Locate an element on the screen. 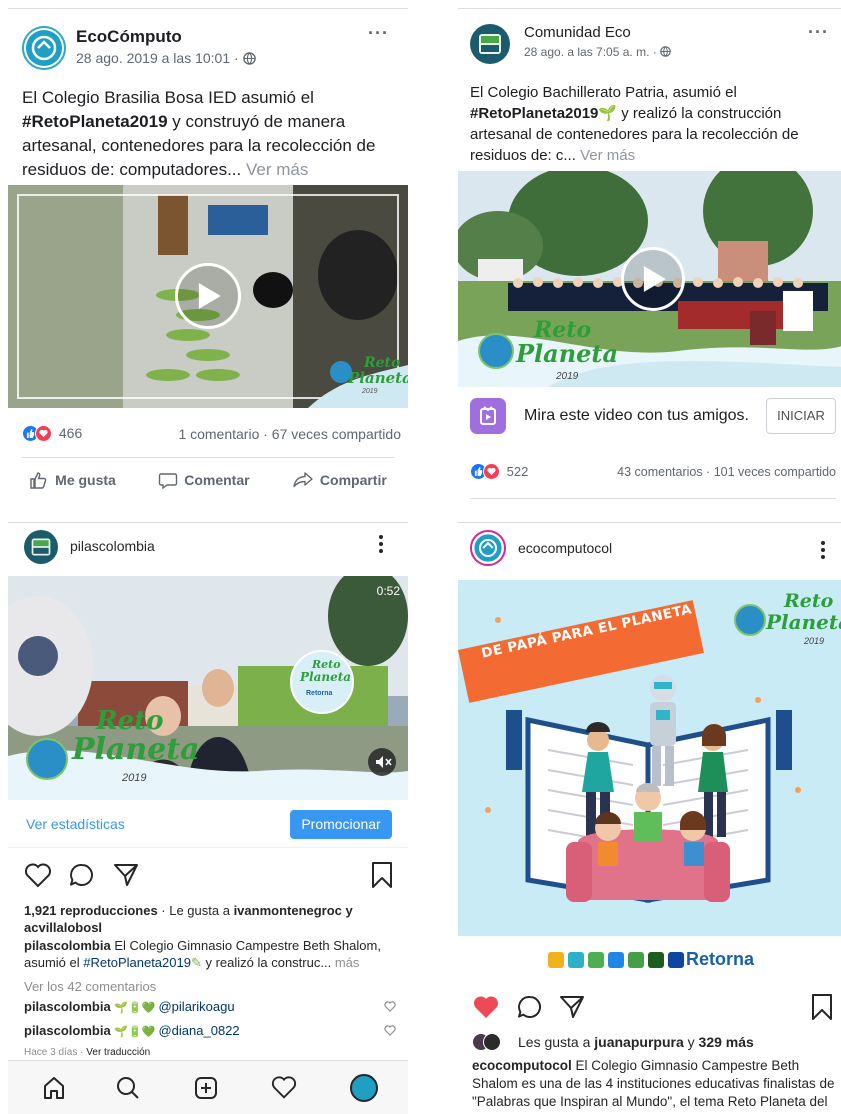  ecocomputo-avatar is located at coordinates (44, 48).